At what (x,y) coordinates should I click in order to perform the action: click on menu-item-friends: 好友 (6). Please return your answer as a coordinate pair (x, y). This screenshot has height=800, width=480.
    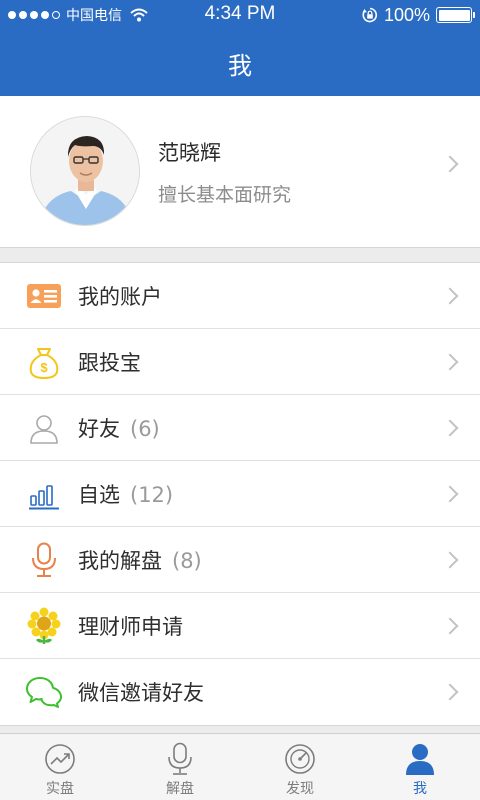
    Looking at the image, I should click on (240, 428).